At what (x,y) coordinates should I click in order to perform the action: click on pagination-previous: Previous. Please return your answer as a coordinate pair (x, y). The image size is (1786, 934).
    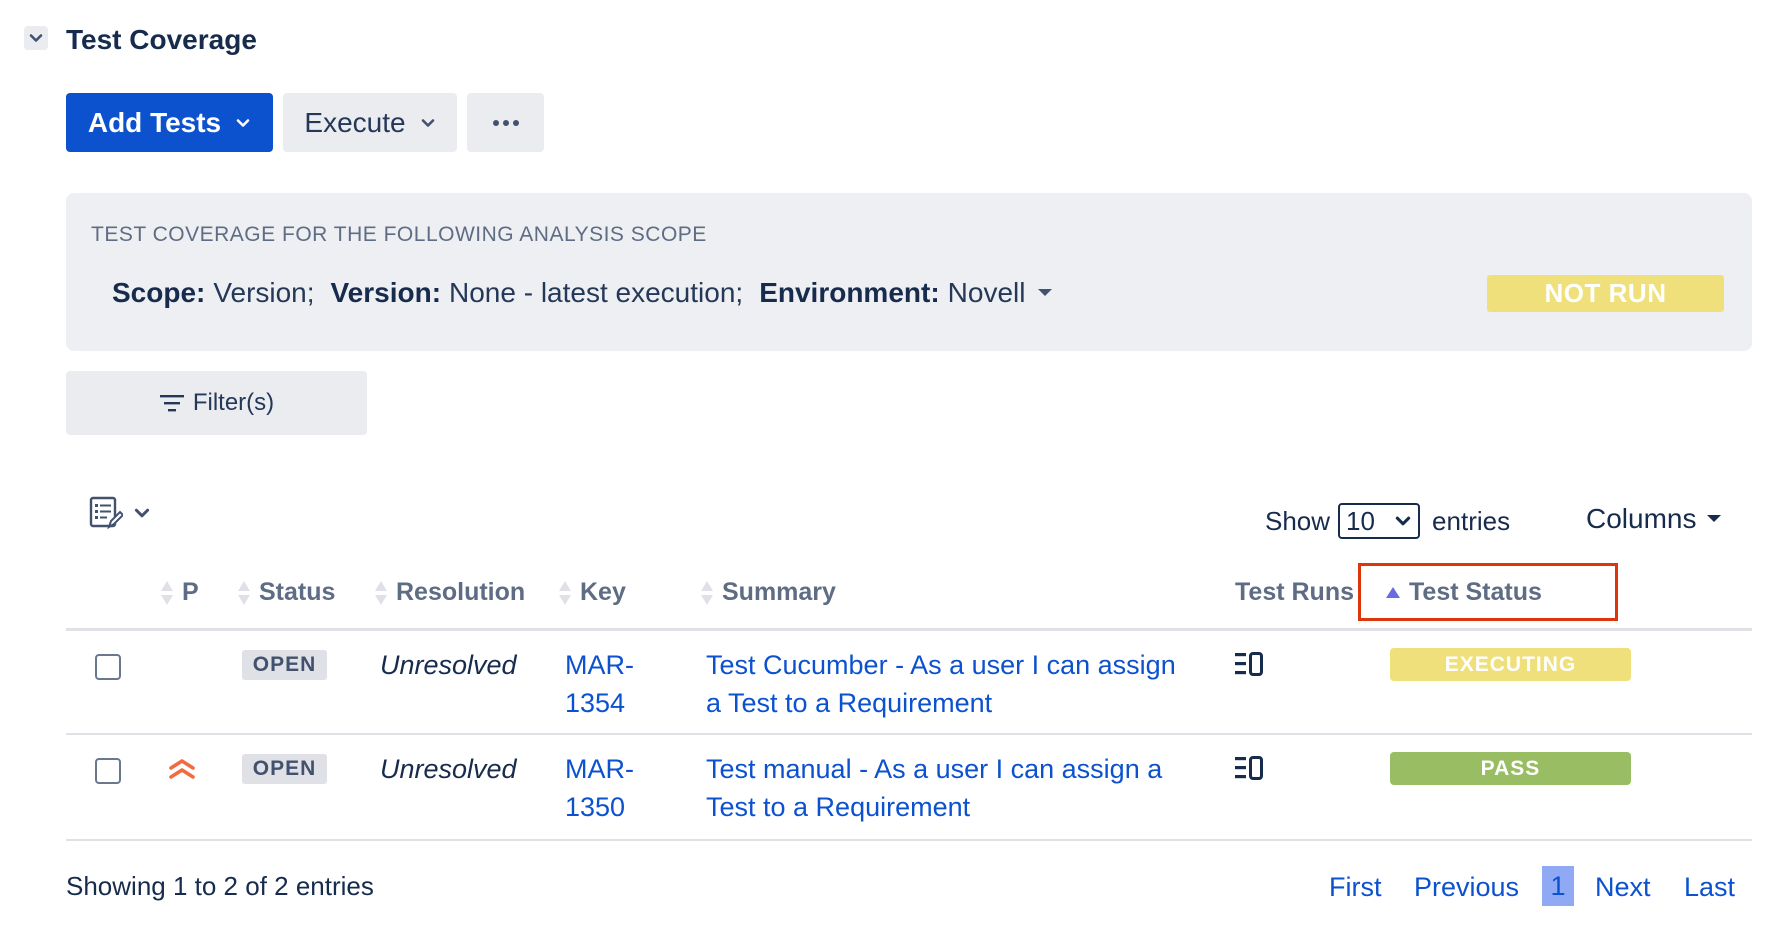
    Looking at the image, I should click on (1466, 887).